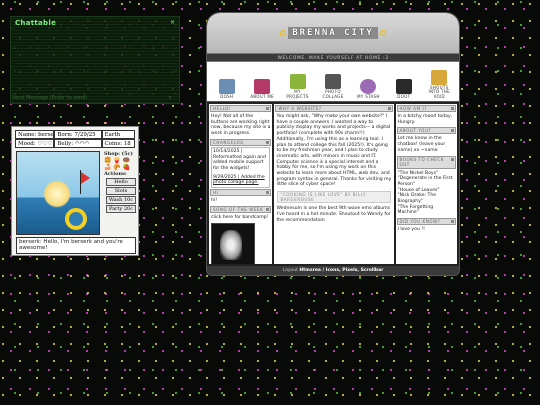 The width and height of the screenshot is (540, 405). I want to click on nav-item-dosh: DOSH, so click(227, 89).